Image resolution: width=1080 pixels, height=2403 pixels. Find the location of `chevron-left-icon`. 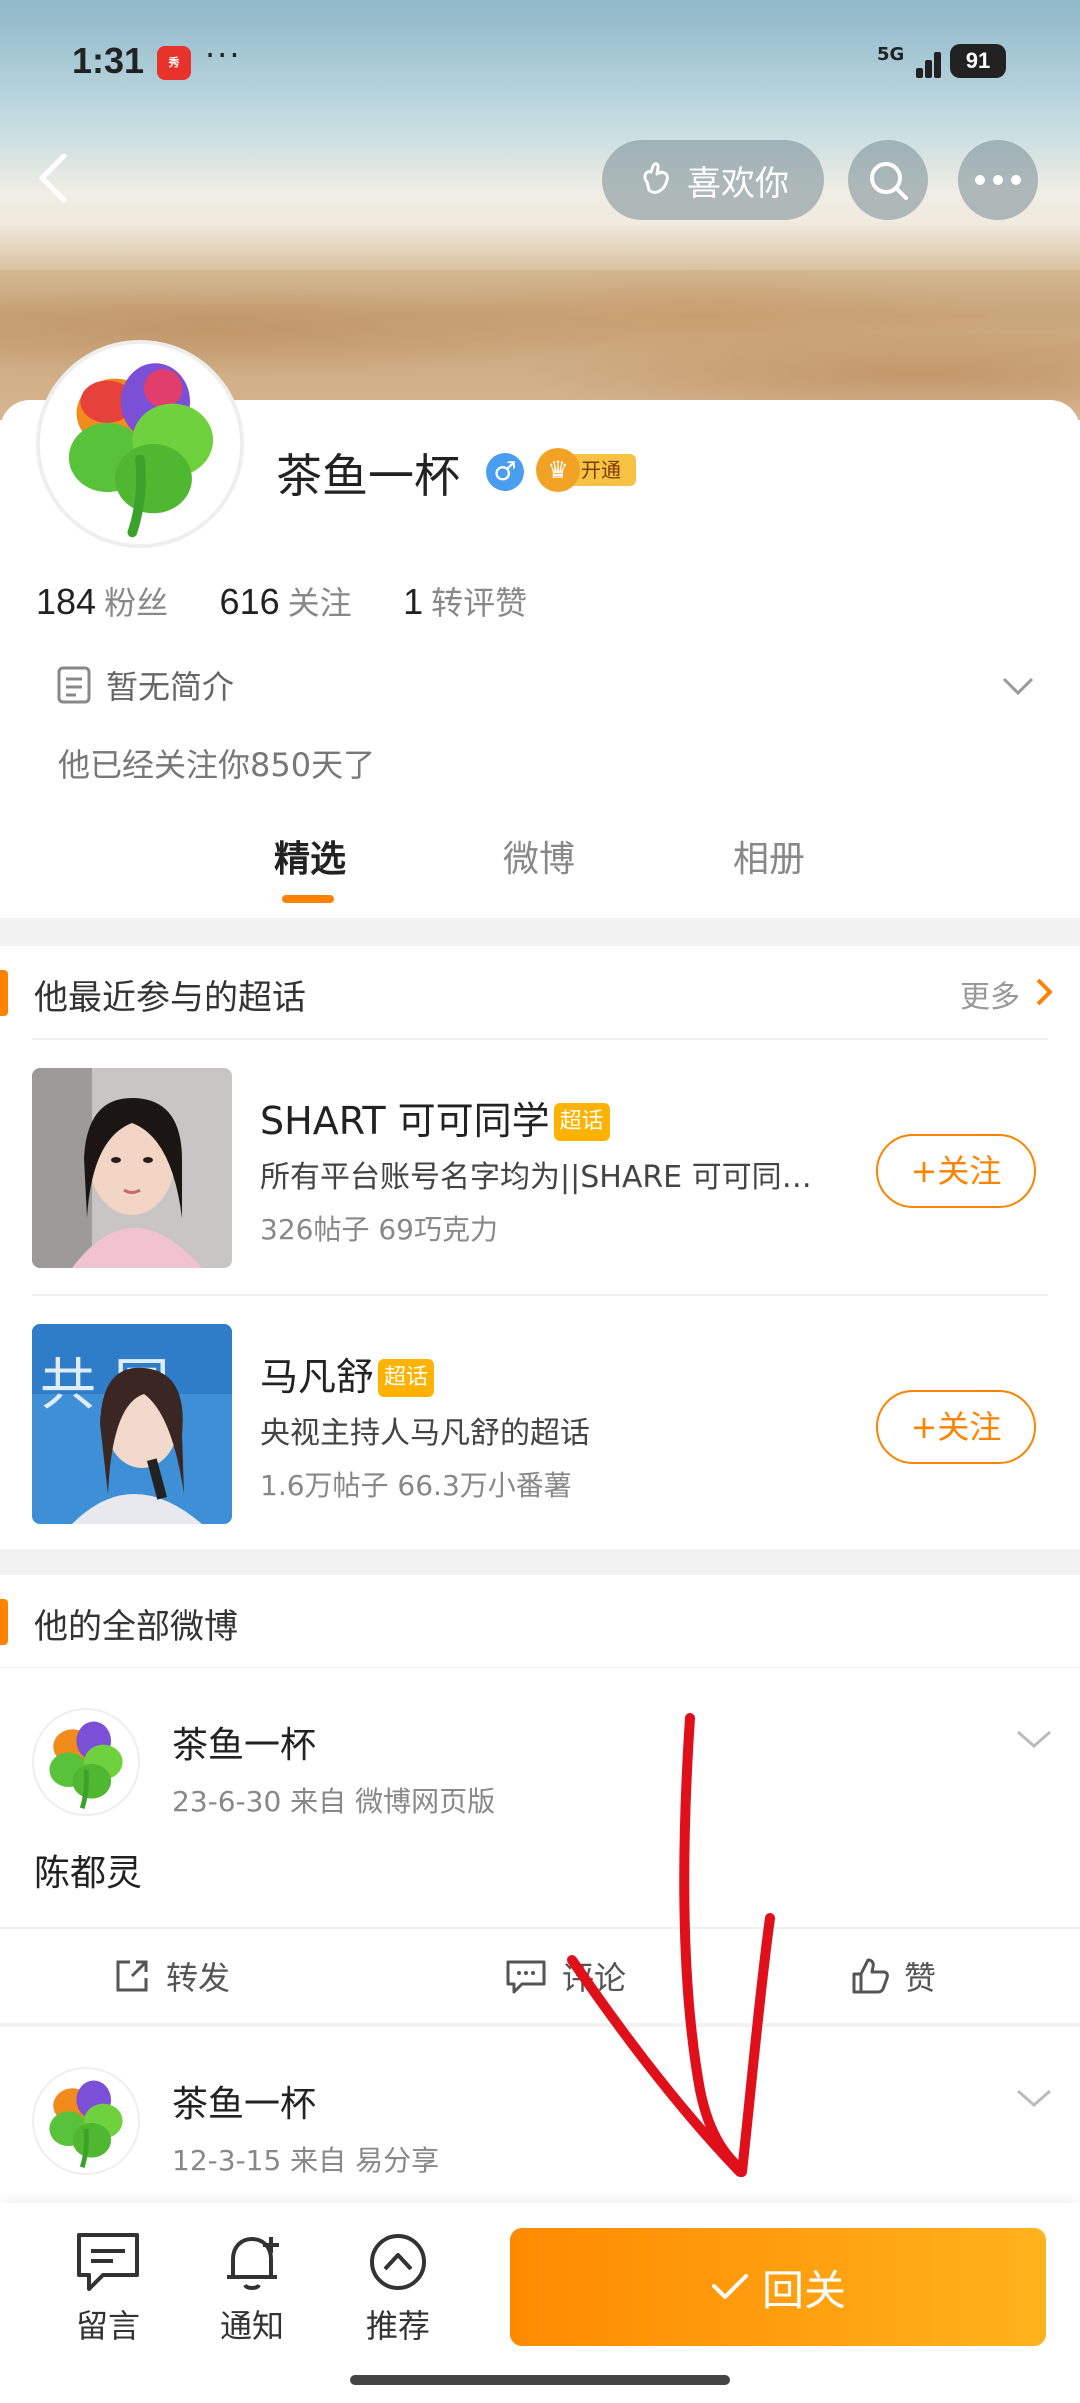

chevron-left-icon is located at coordinates (53, 178).